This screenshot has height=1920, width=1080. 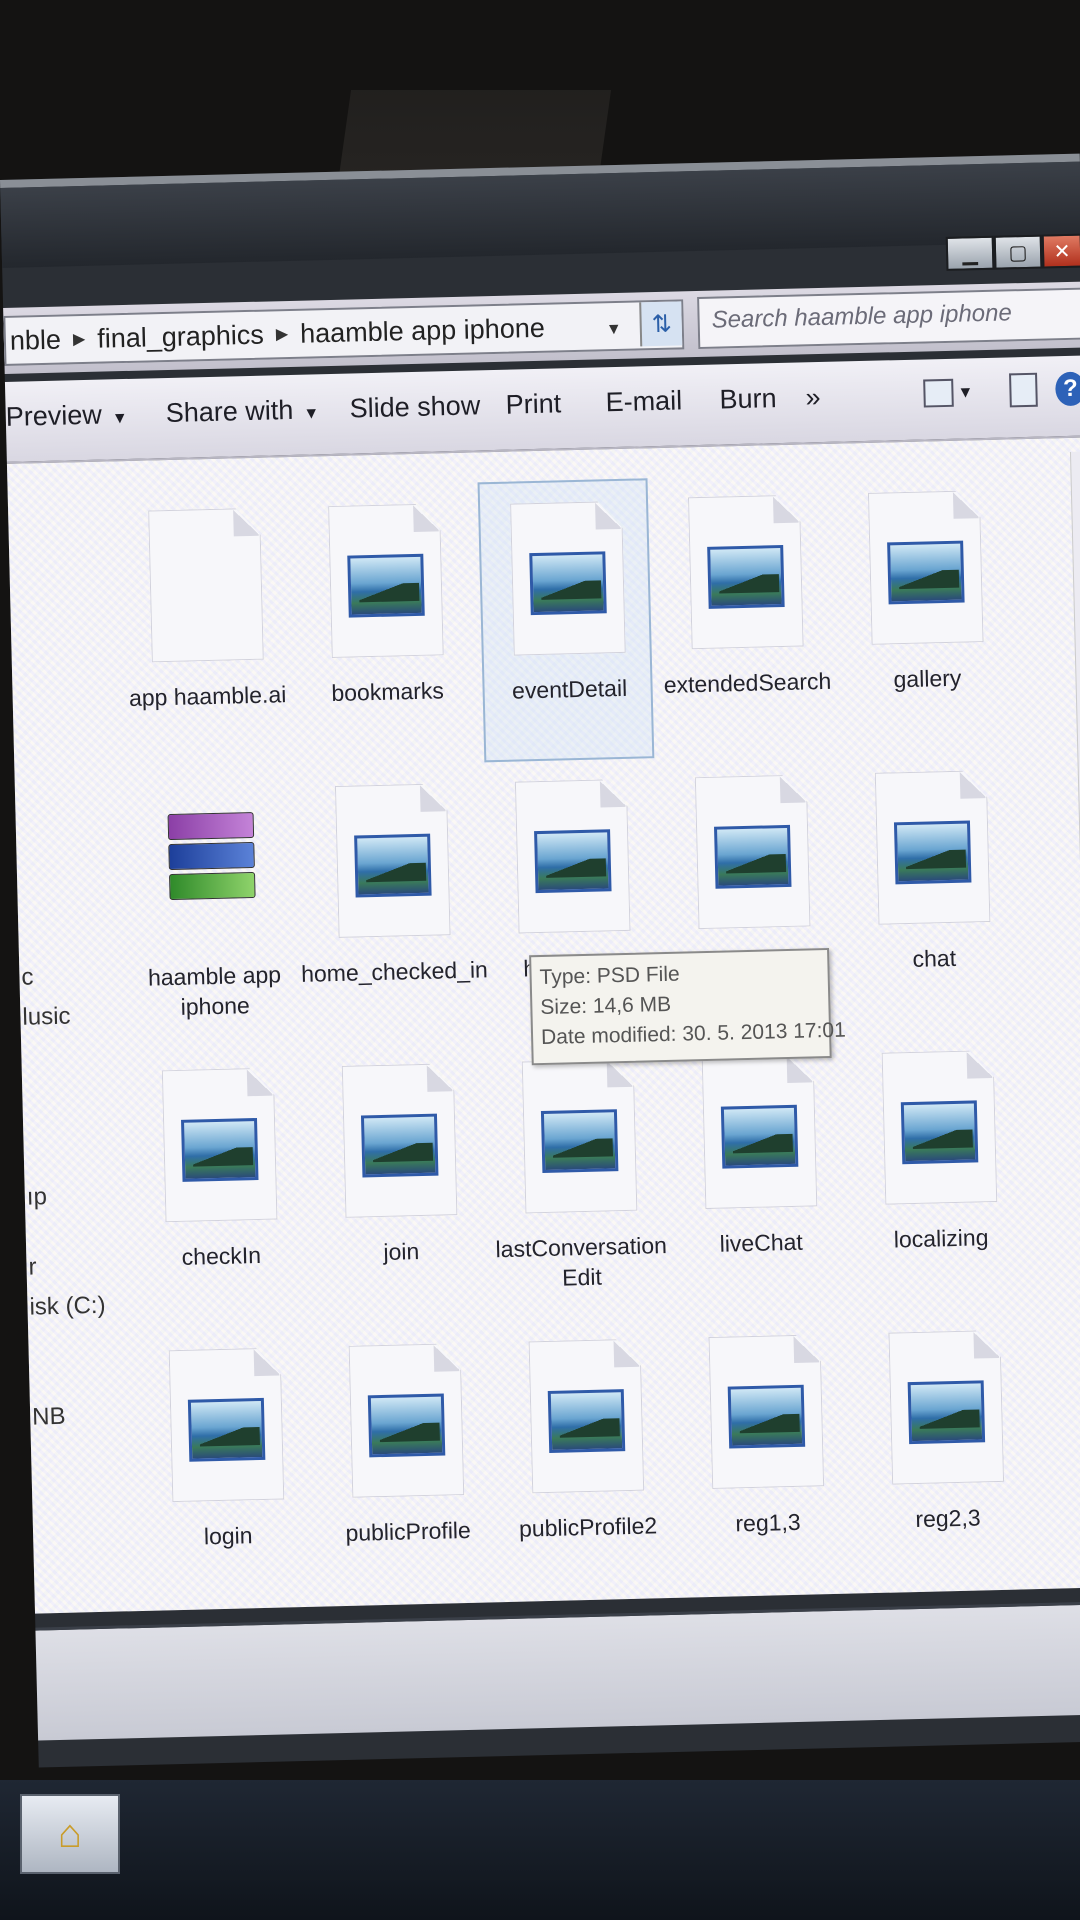 I want to click on file-name: localizing, so click(x=941, y=1238).